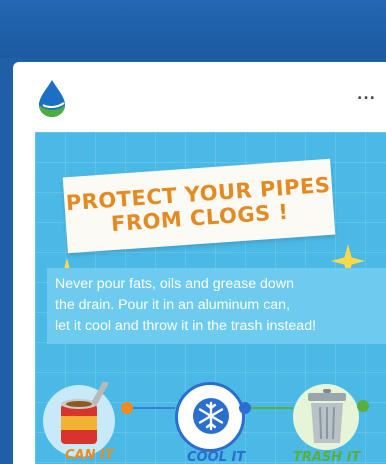 Image resolution: width=386 pixels, height=464 pixels. What do you see at coordinates (211, 416) in the screenshot?
I see `snowflake-icon` at bounding box center [211, 416].